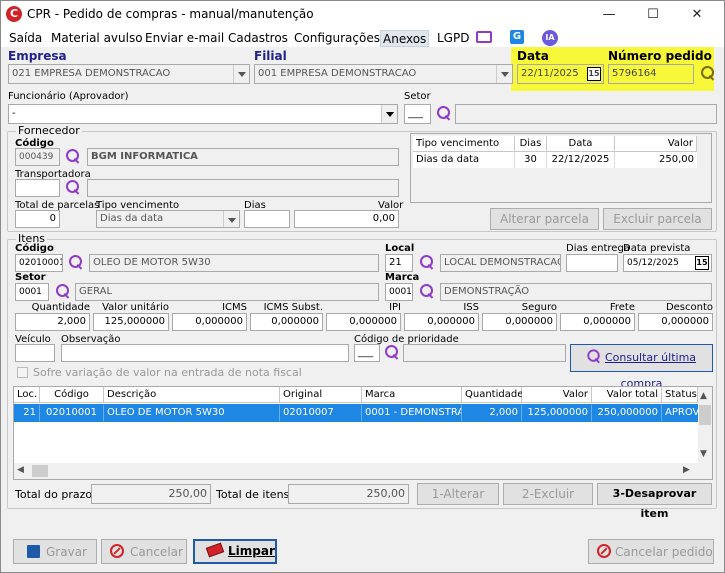 The width and height of the screenshot is (725, 573). Describe the element at coordinates (609, 15) in the screenshot. I see `minimize-button: —` at that location.